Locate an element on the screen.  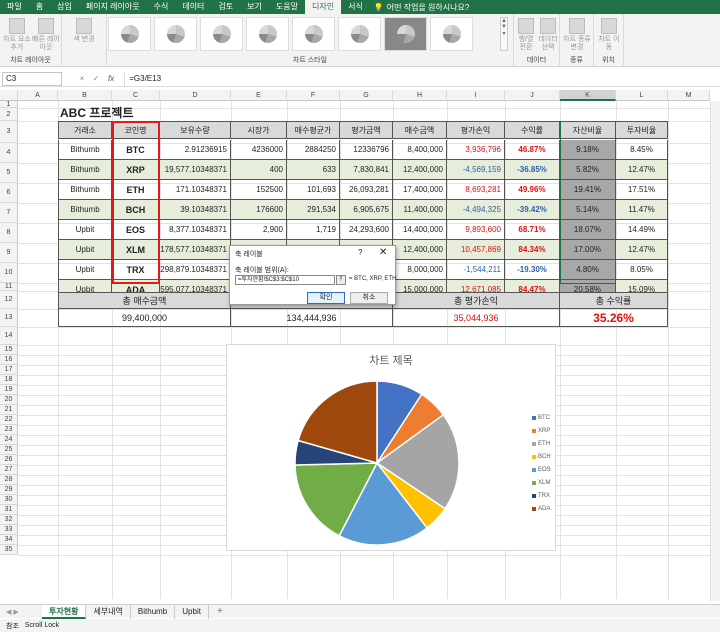
cell-avg-buy-price: 291,534 is located at coordinates (313, 210).